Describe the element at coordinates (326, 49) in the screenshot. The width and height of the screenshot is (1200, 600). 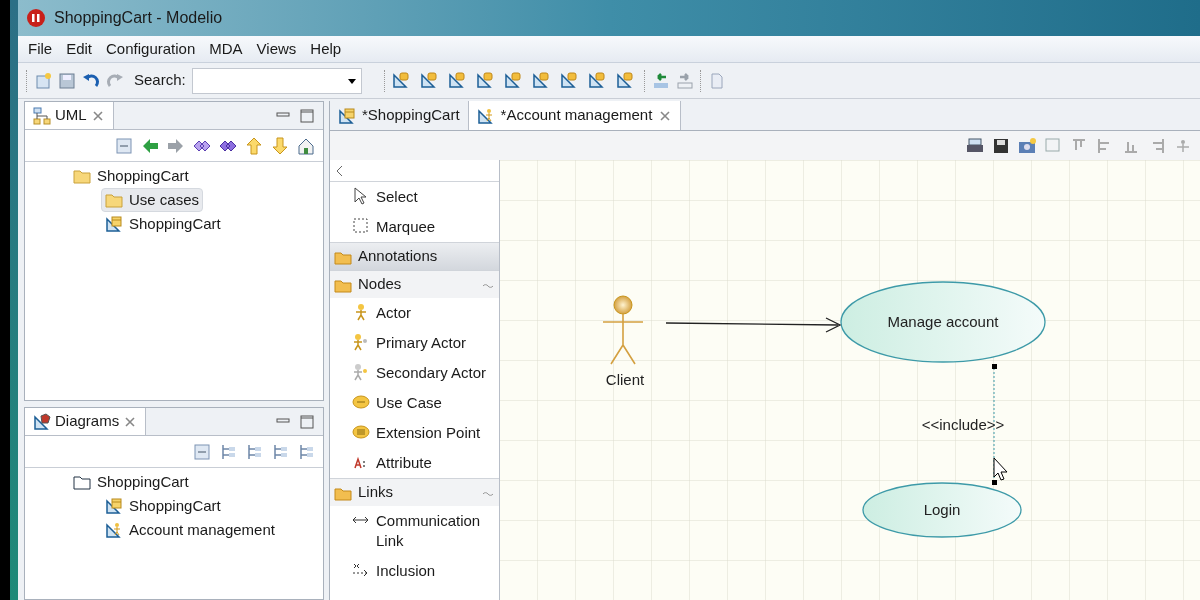
I see `menu-item: Help` at that location.